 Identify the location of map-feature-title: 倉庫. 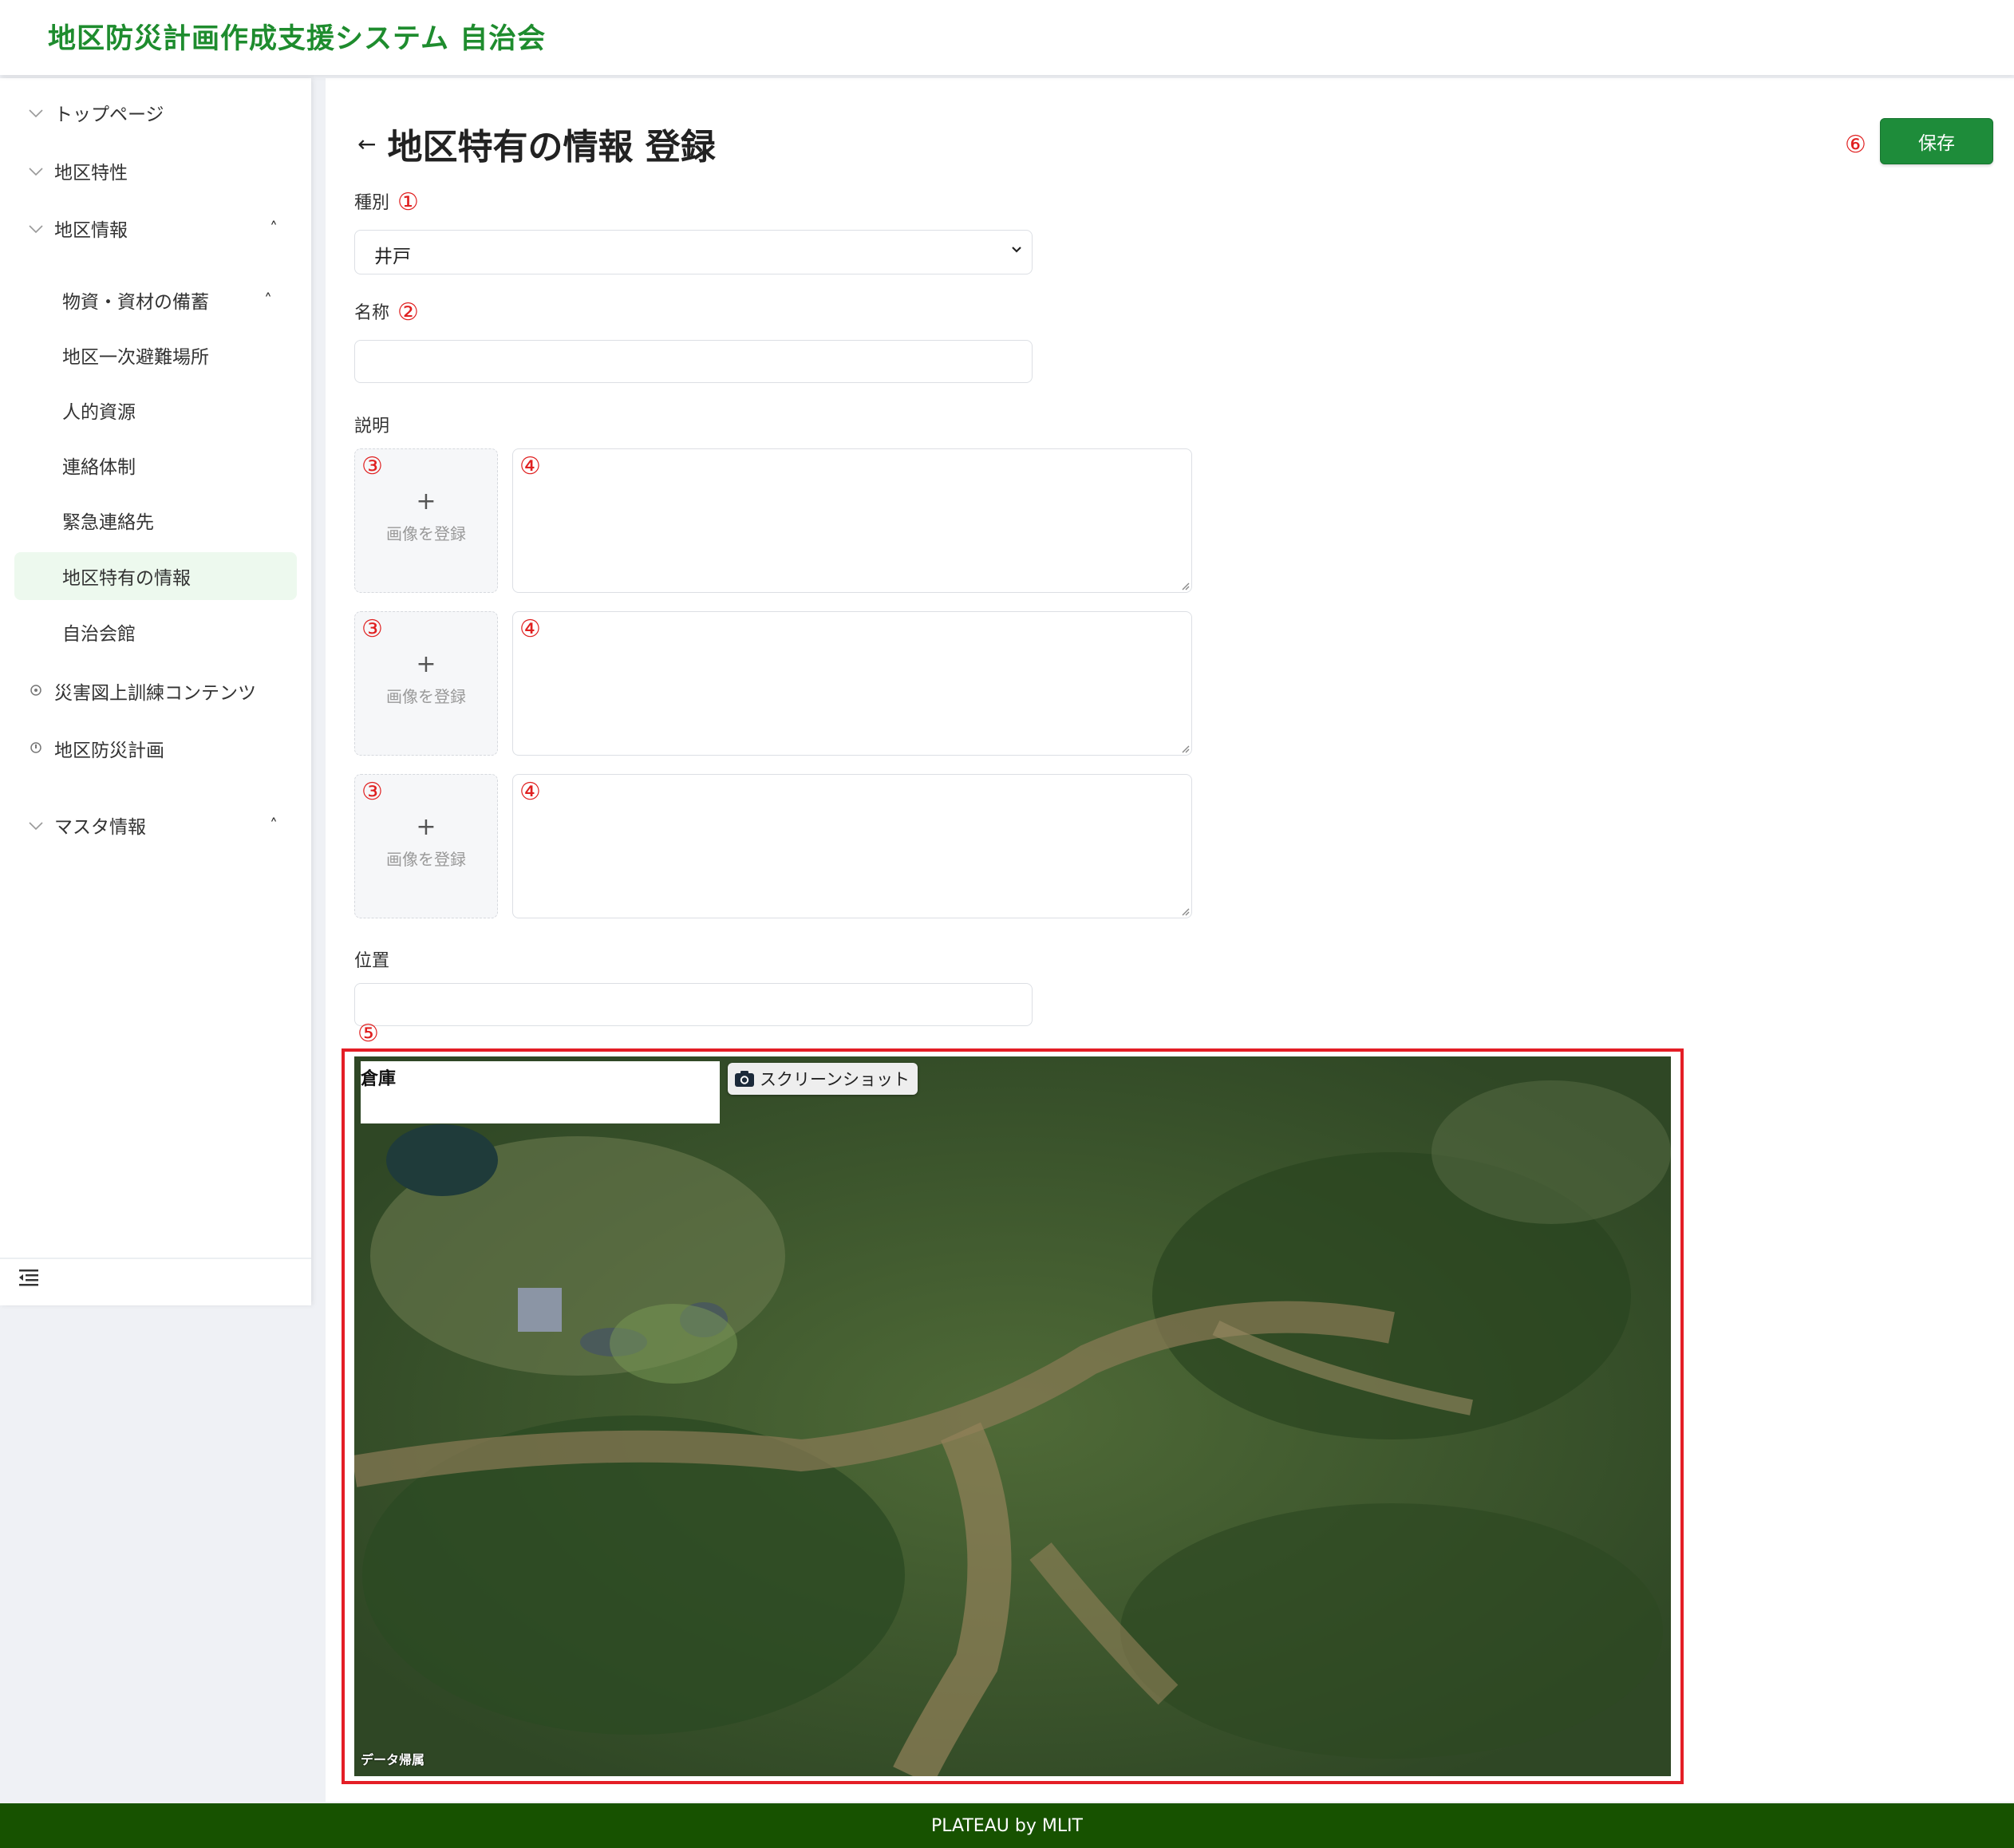
(379, 1079).